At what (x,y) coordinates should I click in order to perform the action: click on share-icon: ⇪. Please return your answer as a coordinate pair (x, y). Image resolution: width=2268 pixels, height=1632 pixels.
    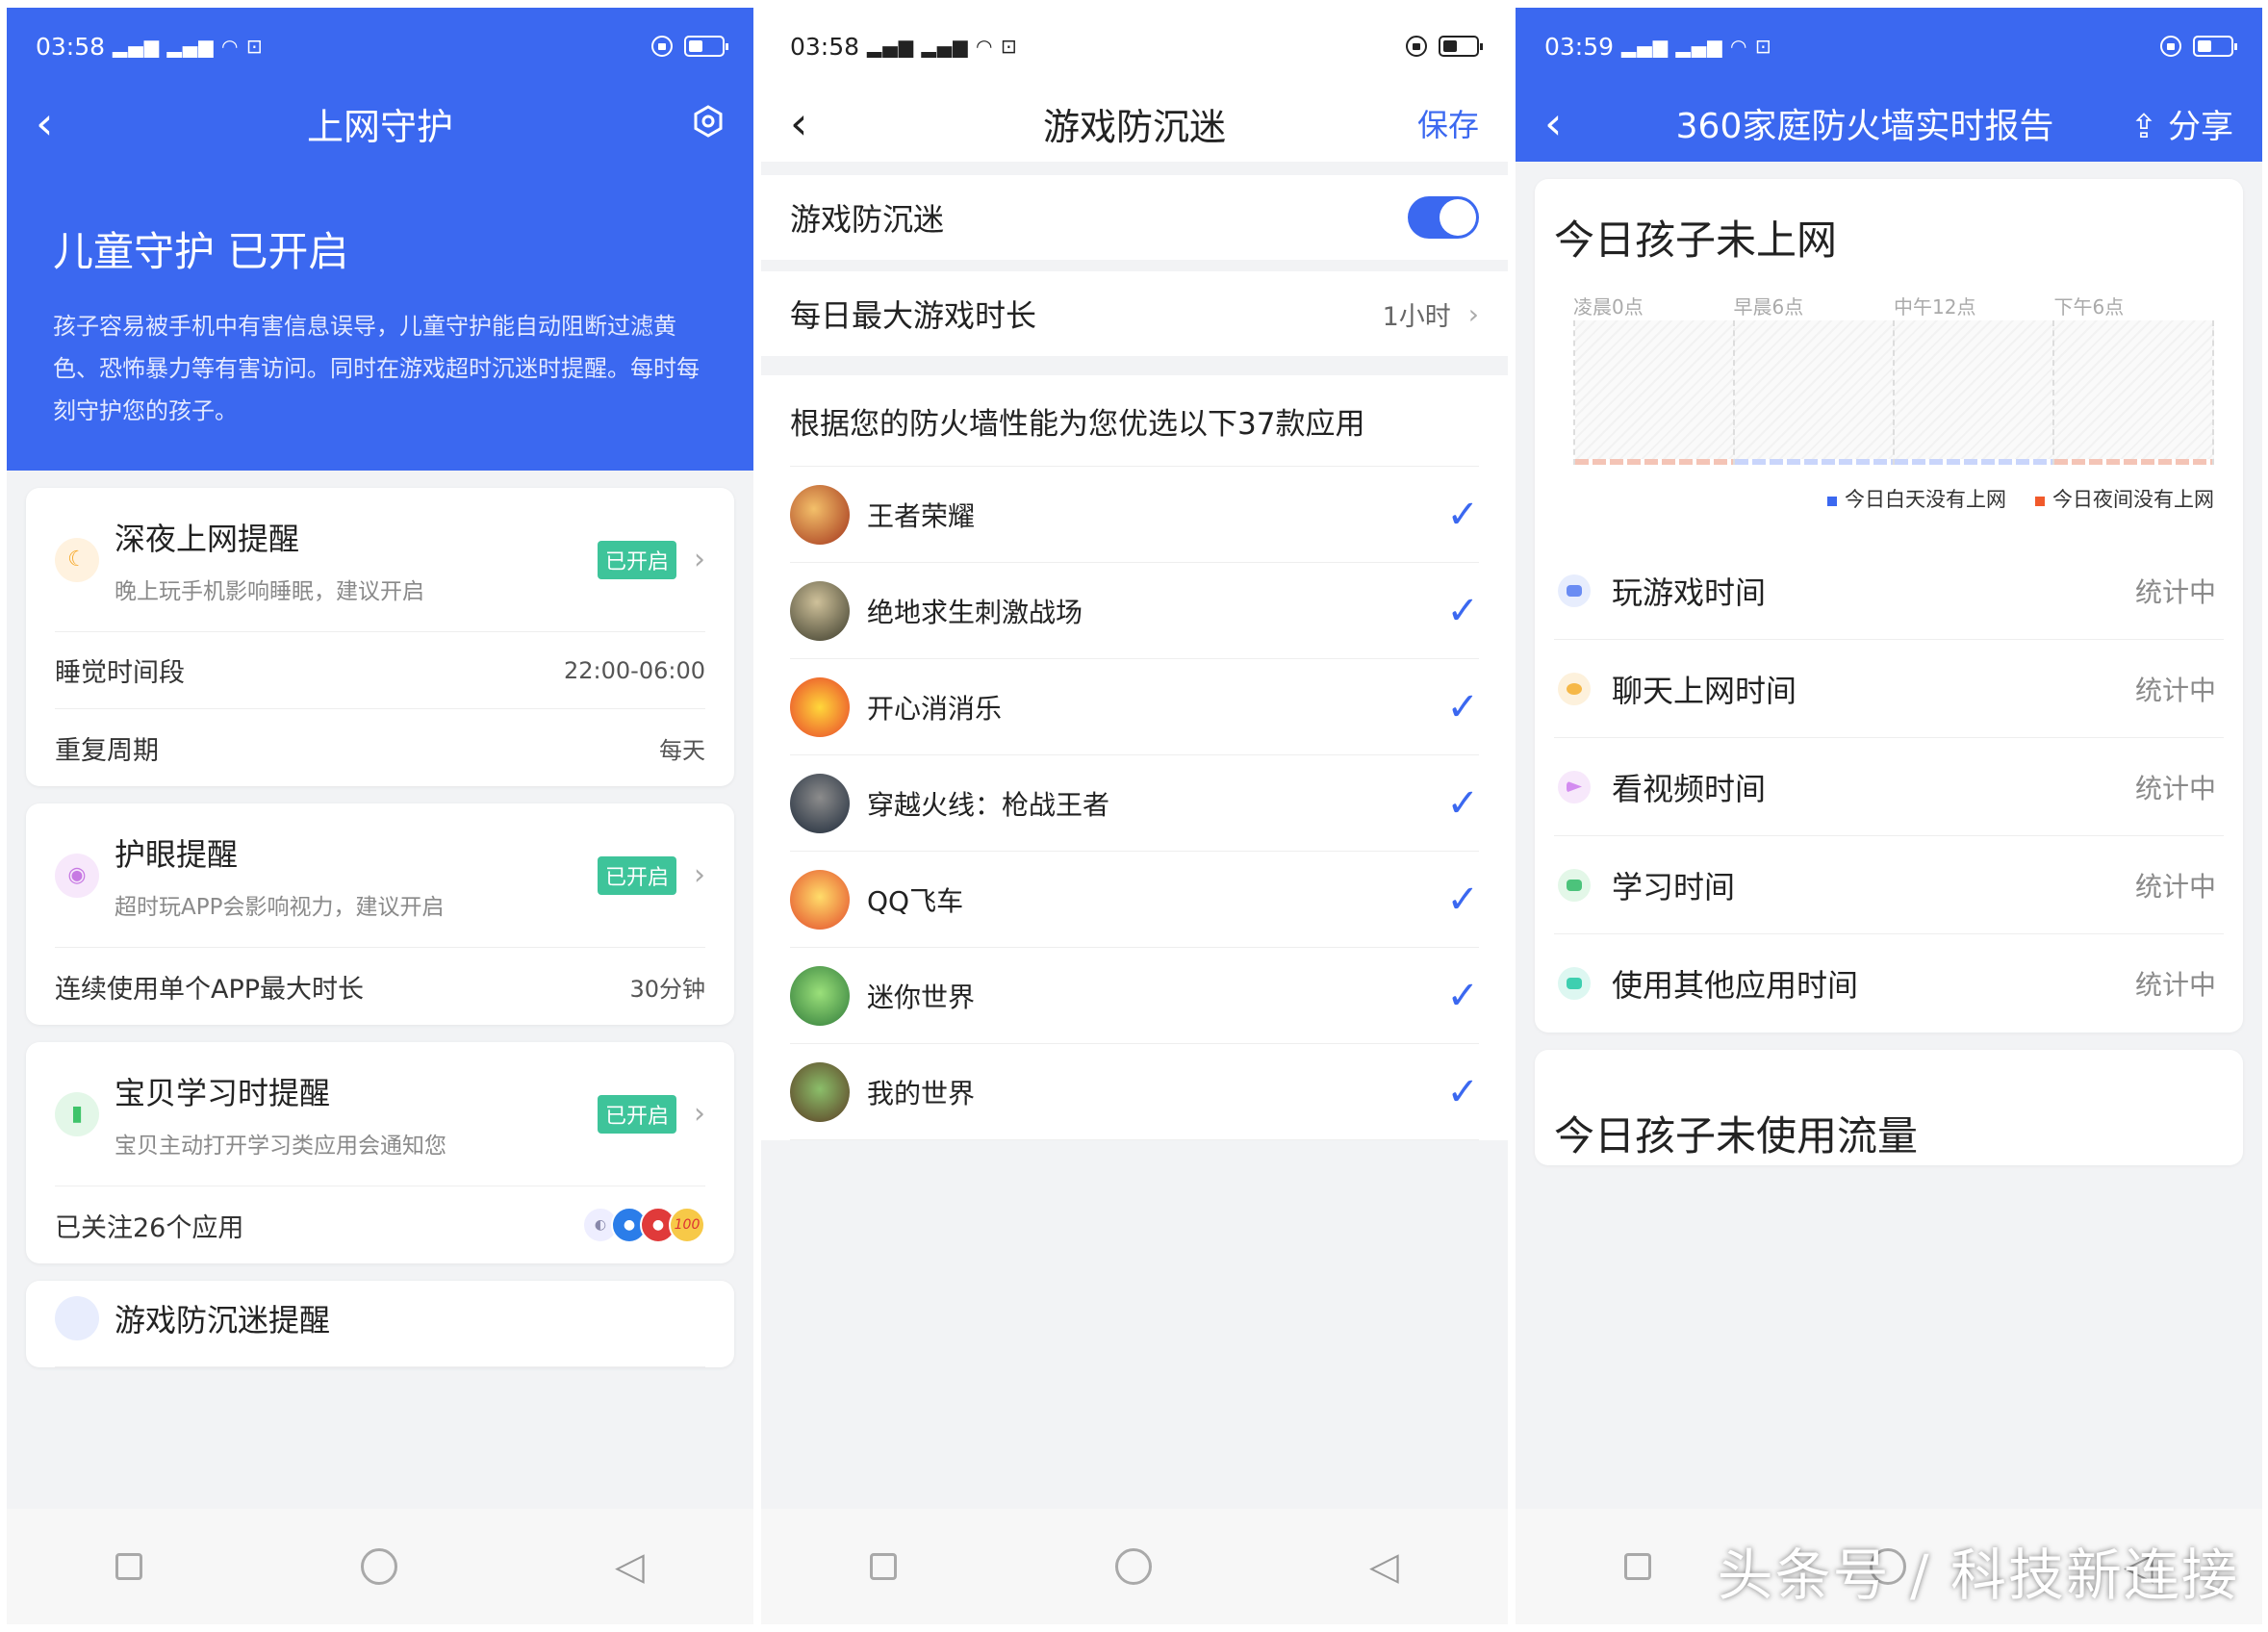
    Looking at the image, I should click on (2144, 127).